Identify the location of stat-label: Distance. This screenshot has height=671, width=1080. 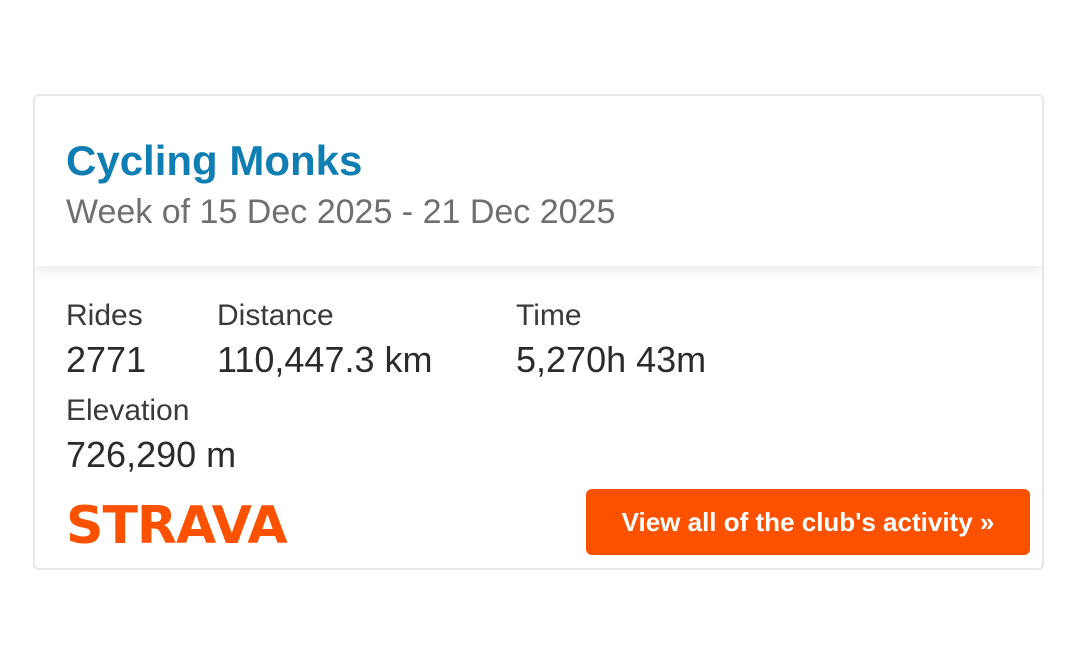
(275, 315).